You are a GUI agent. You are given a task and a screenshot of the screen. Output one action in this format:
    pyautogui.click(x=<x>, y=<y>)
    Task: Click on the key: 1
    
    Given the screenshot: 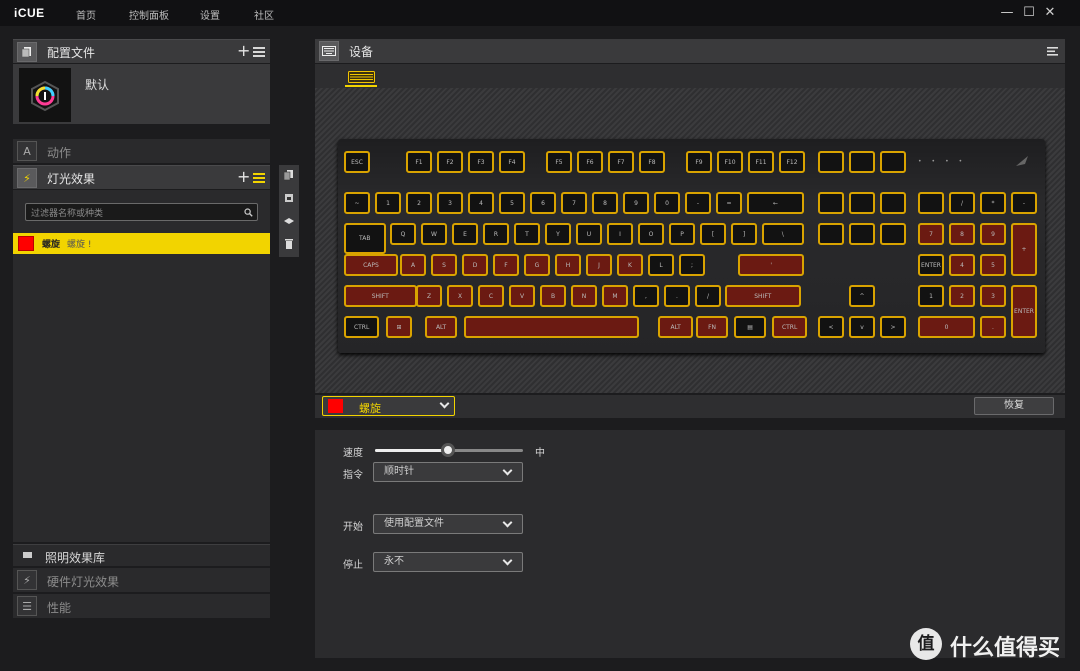 What is the action you would take?
    pyautogui.click(x=388, y=203)
    